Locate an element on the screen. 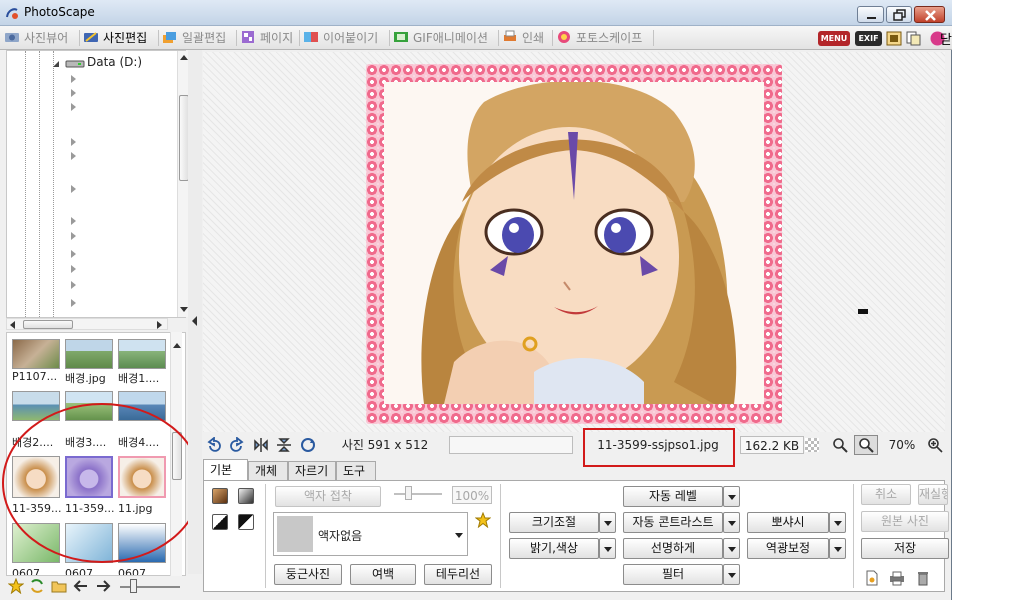 This screenshot has height=600, width=1024. tab-photoscape: 포토스케이프 is located at coordinates (599, 38).